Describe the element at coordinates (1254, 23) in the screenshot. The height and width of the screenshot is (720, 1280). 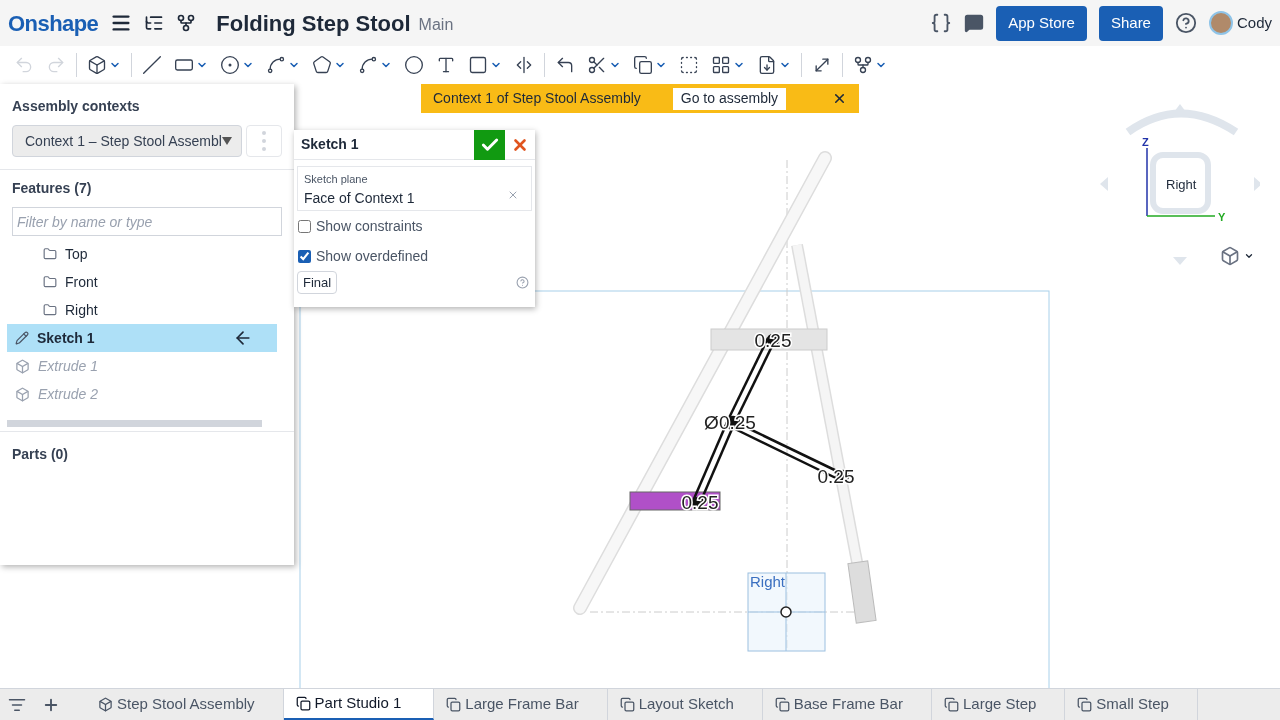
I see `user-name: Cody` at that location.